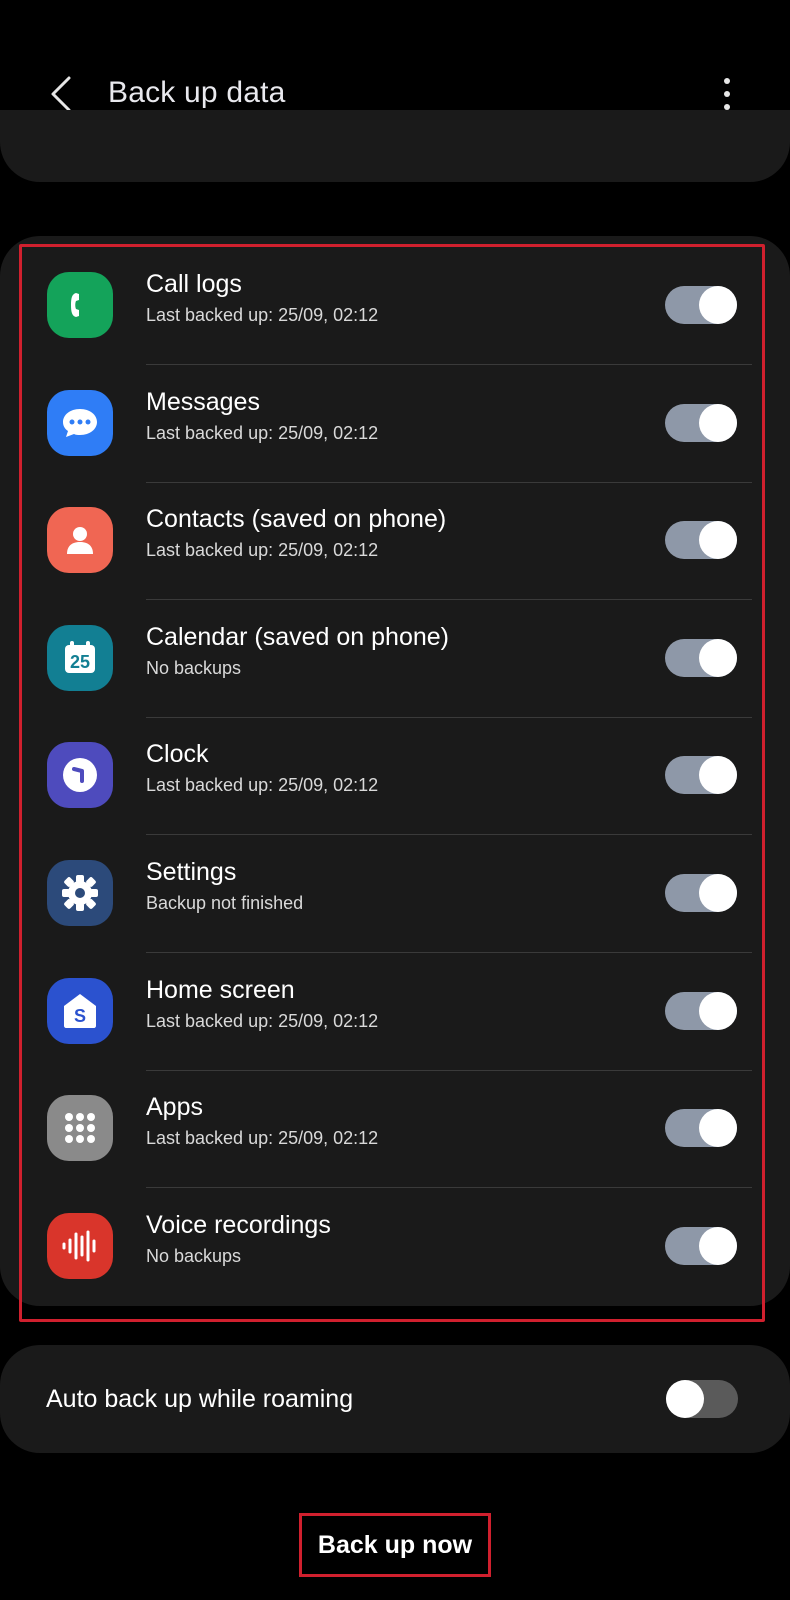 The image size is (790, 1600). Describe the element at coordinates (395, 146) in the screenshot. I see `previous-card-bottom` at that location.